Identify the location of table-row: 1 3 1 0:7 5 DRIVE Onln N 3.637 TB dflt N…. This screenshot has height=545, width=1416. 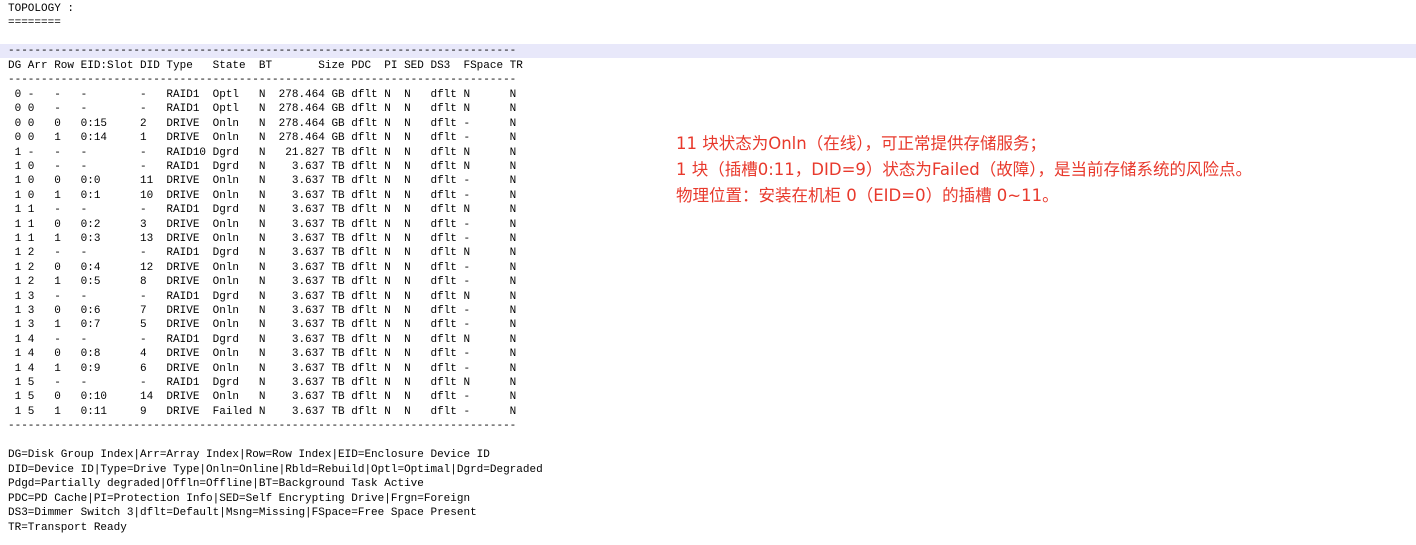
(262, 325).